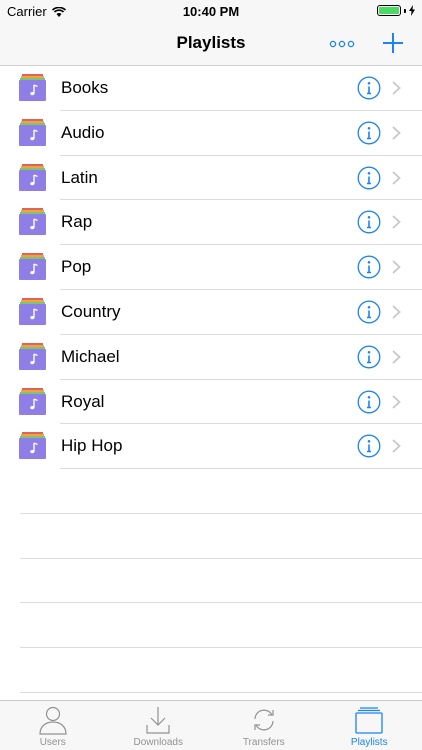 This screenshot has width=422, height=750. Describe the element at coordinates (77, 222) in the screenshot. I see `playlist-name: Rap` at that location.